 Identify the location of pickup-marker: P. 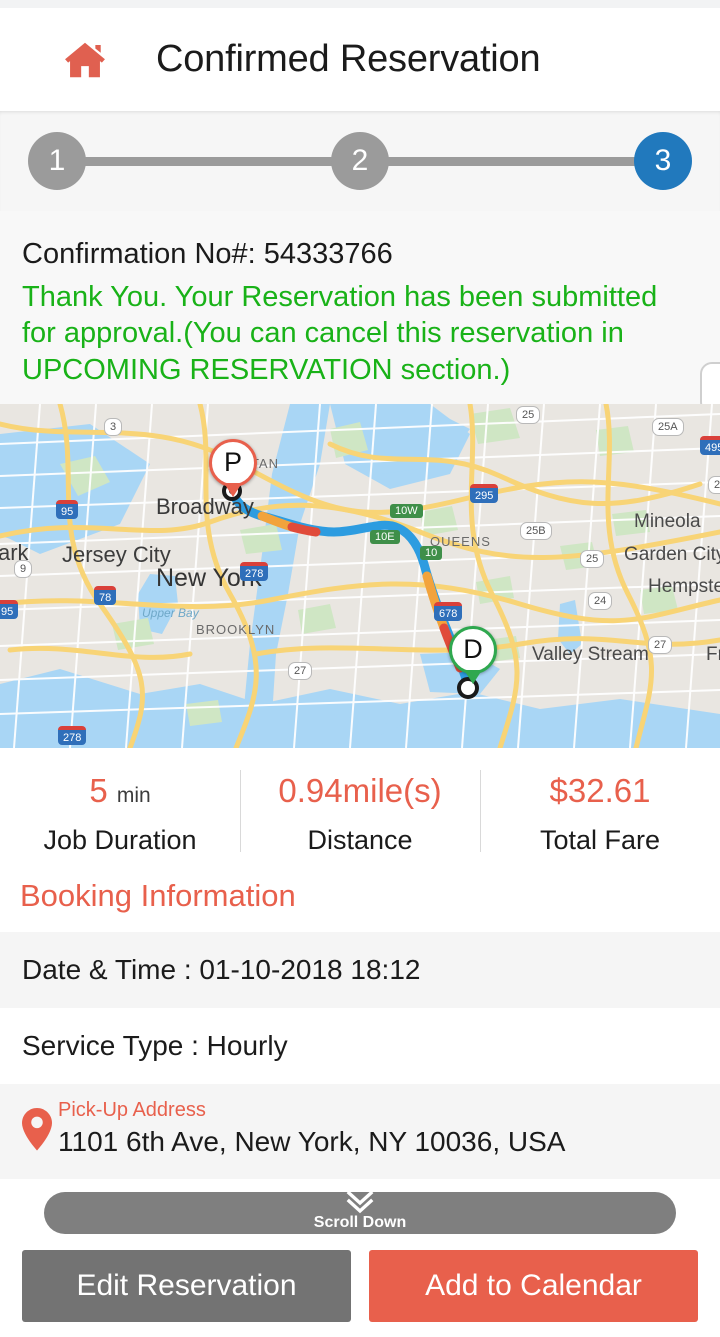
(233, 462).